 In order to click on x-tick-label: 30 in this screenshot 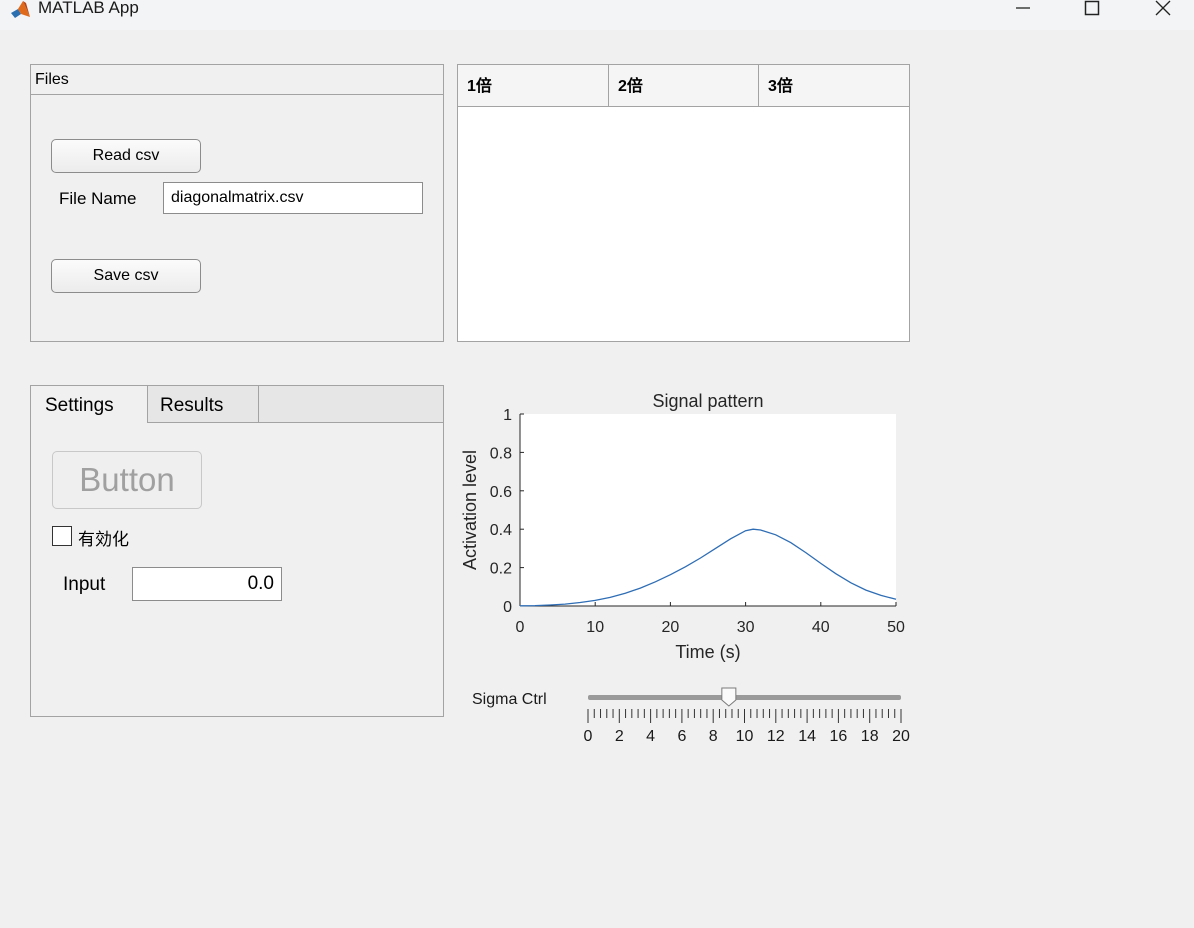, I will do `click(746, 627)`.